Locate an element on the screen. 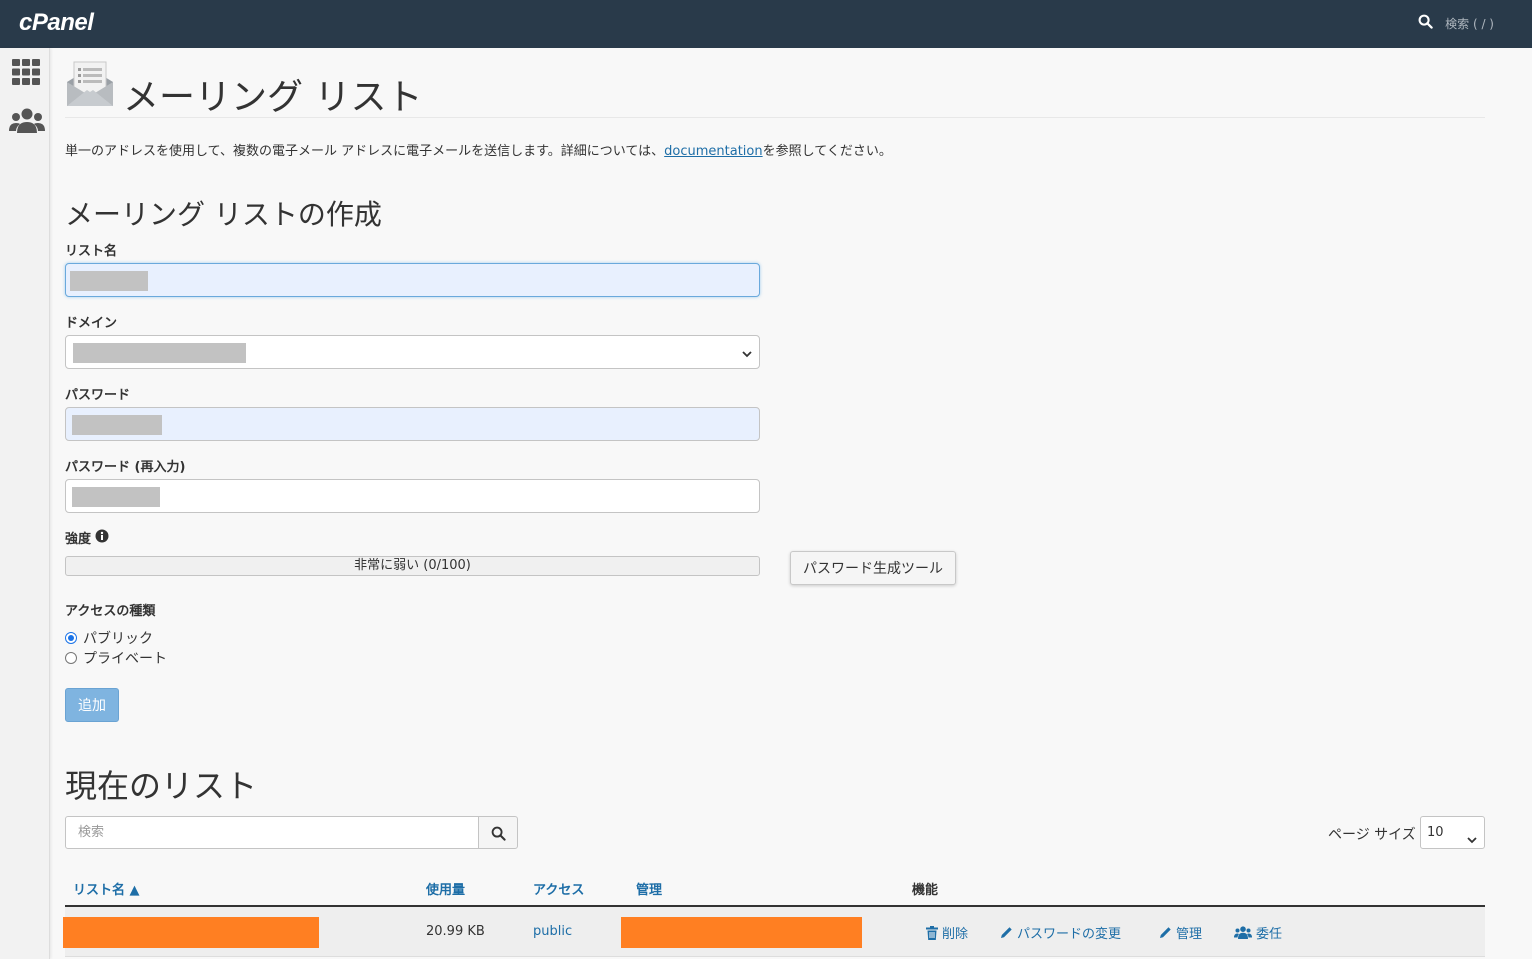  strength-label: 強度 is located at coordinates (87, 537).